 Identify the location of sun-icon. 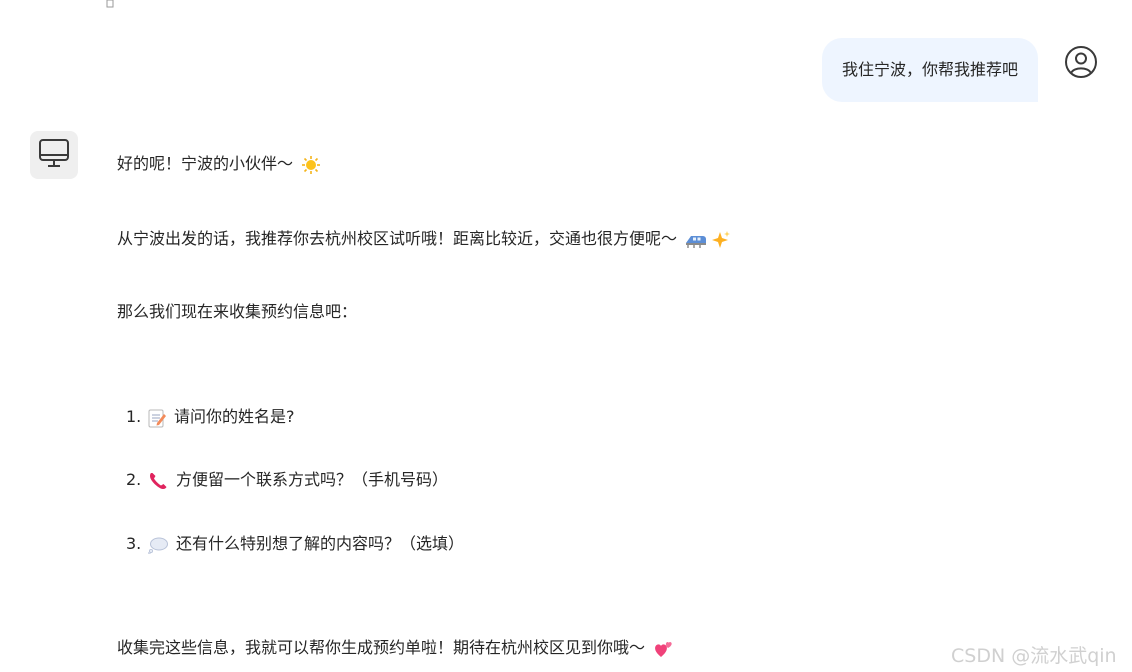
(311, 165).